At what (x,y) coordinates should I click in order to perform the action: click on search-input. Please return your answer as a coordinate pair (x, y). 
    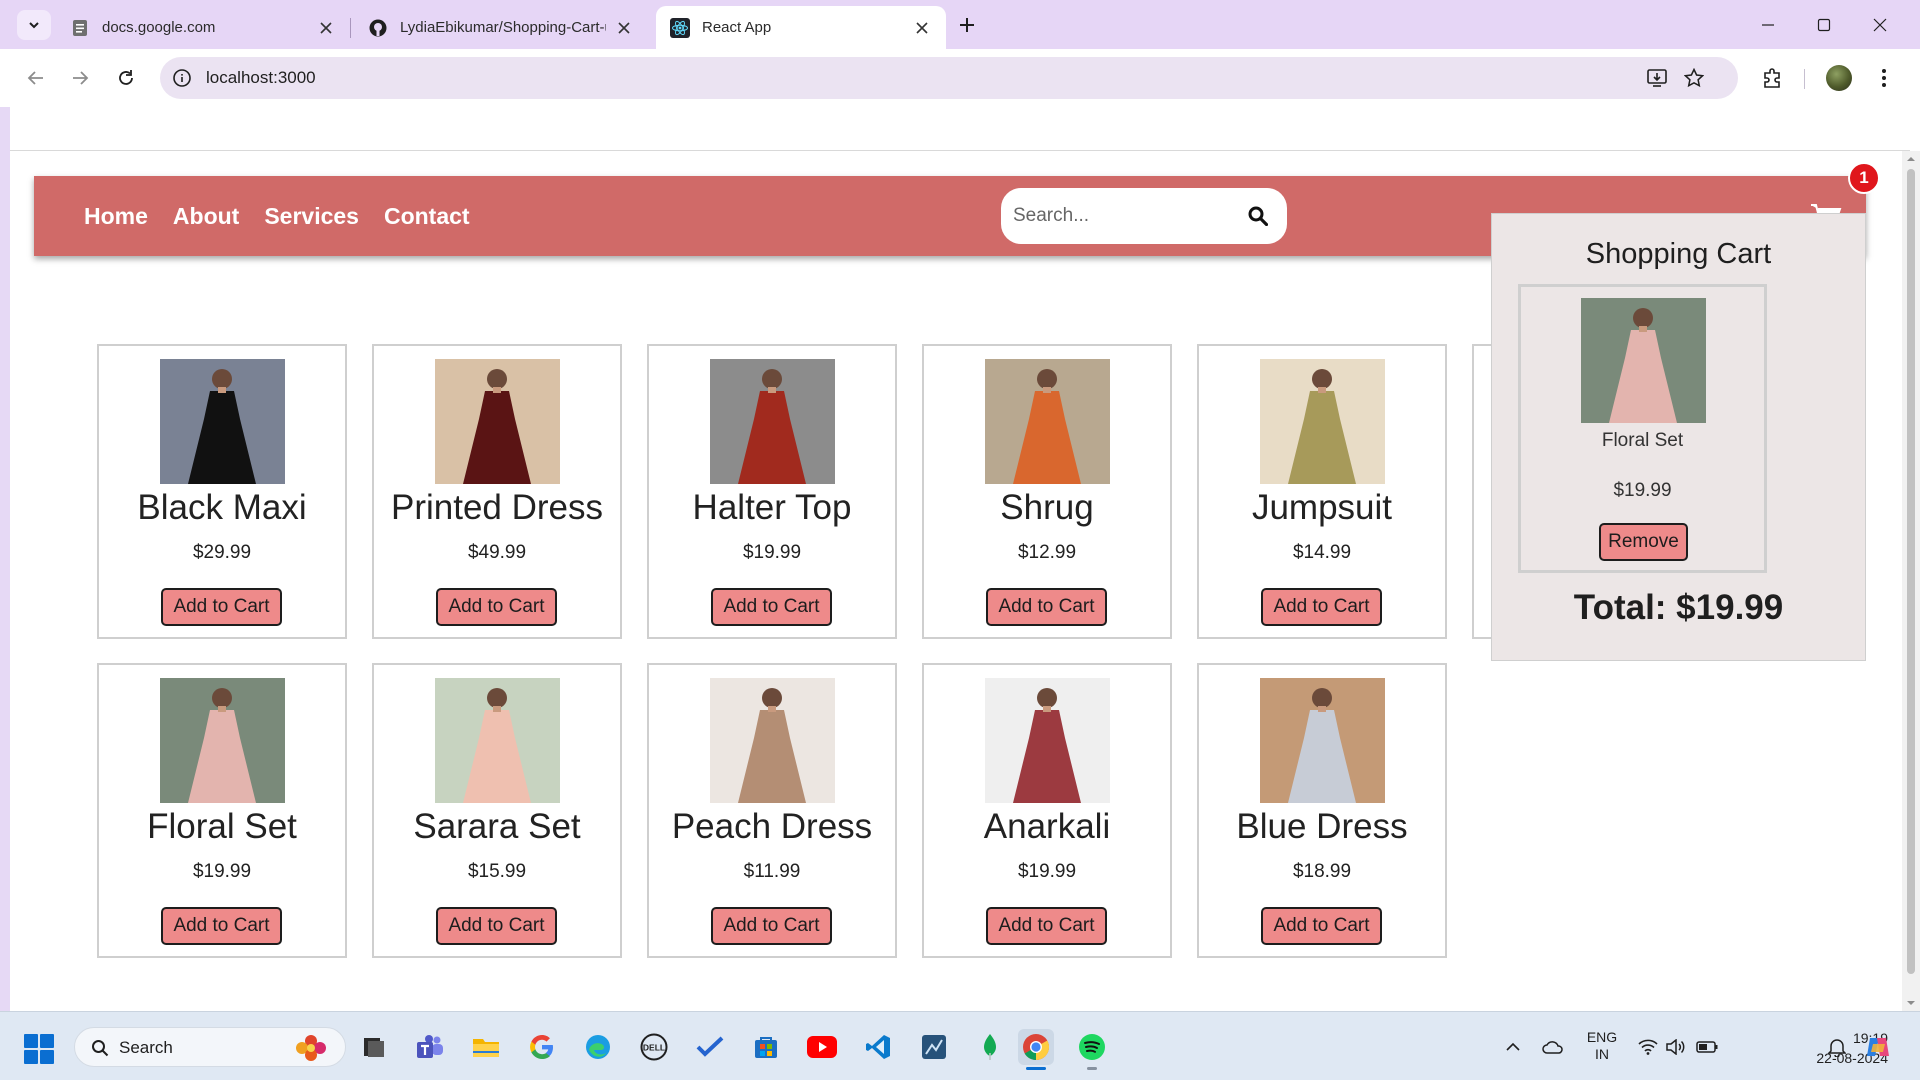
    Looking at the image, I should click on (1123, 216).